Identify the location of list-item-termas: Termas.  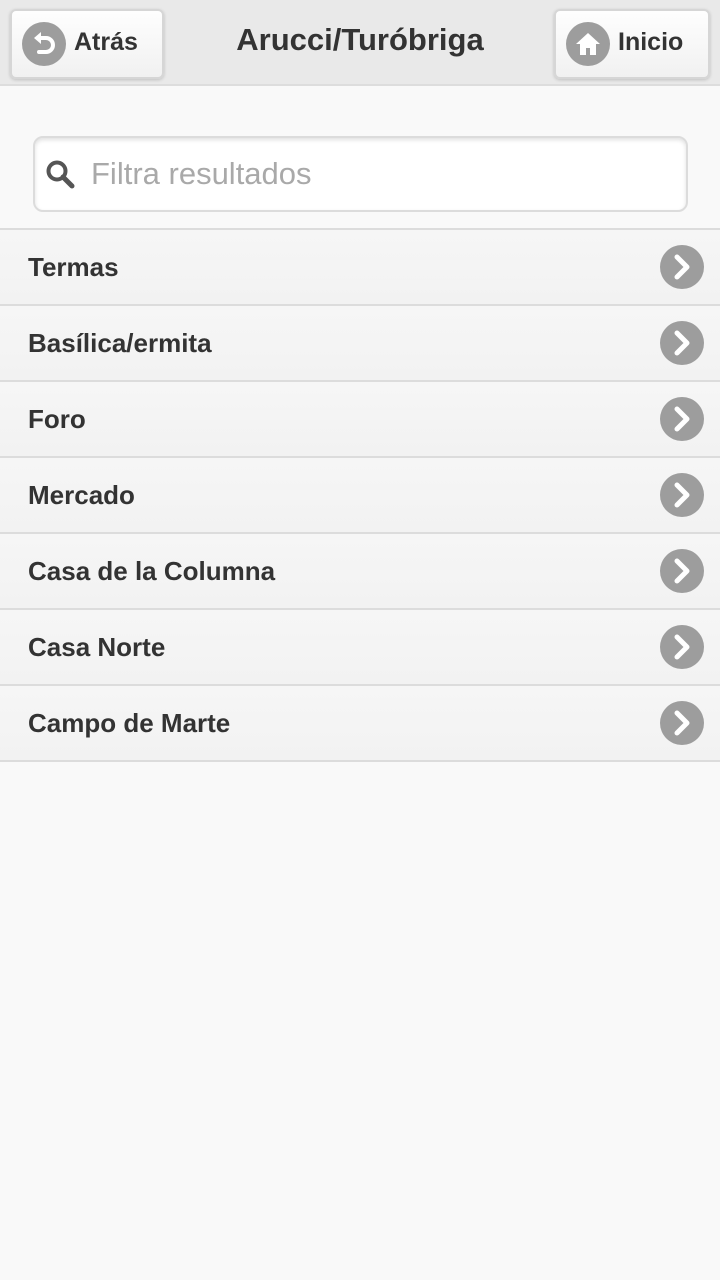
(360, 268).